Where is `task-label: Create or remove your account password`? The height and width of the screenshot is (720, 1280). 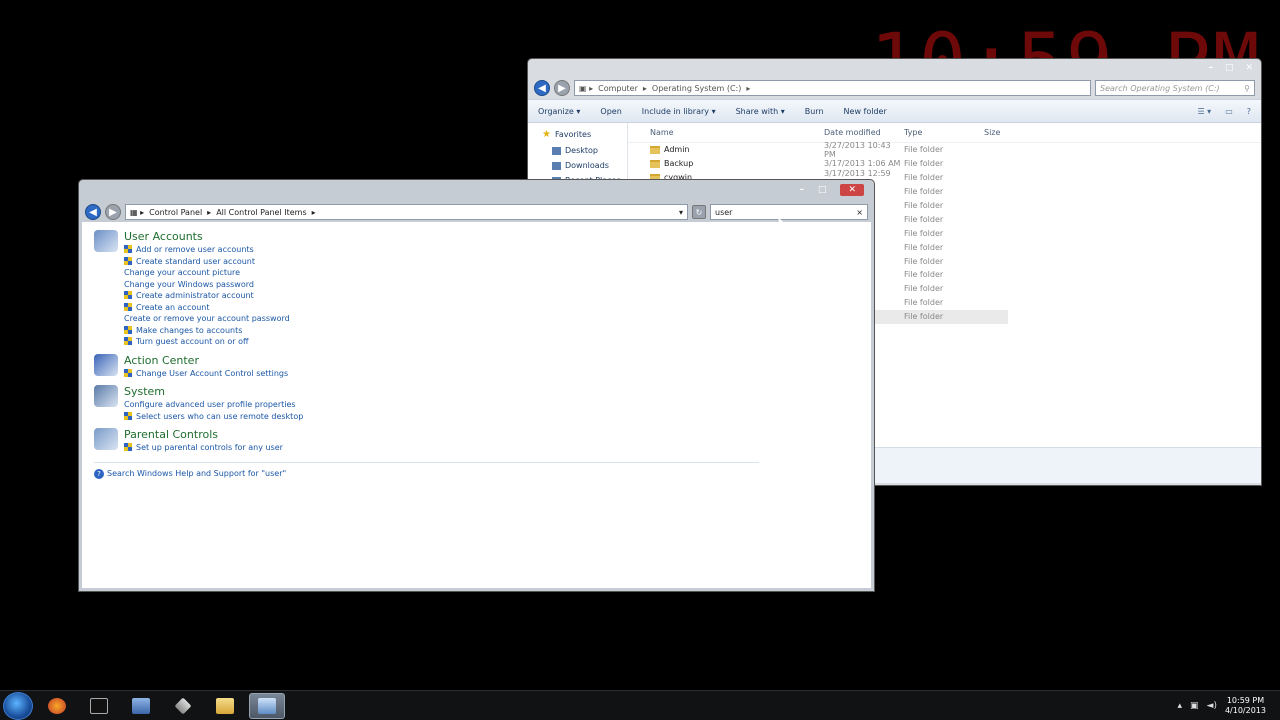 task-label: Create or remove your account password is located at coordinates (207, 319).